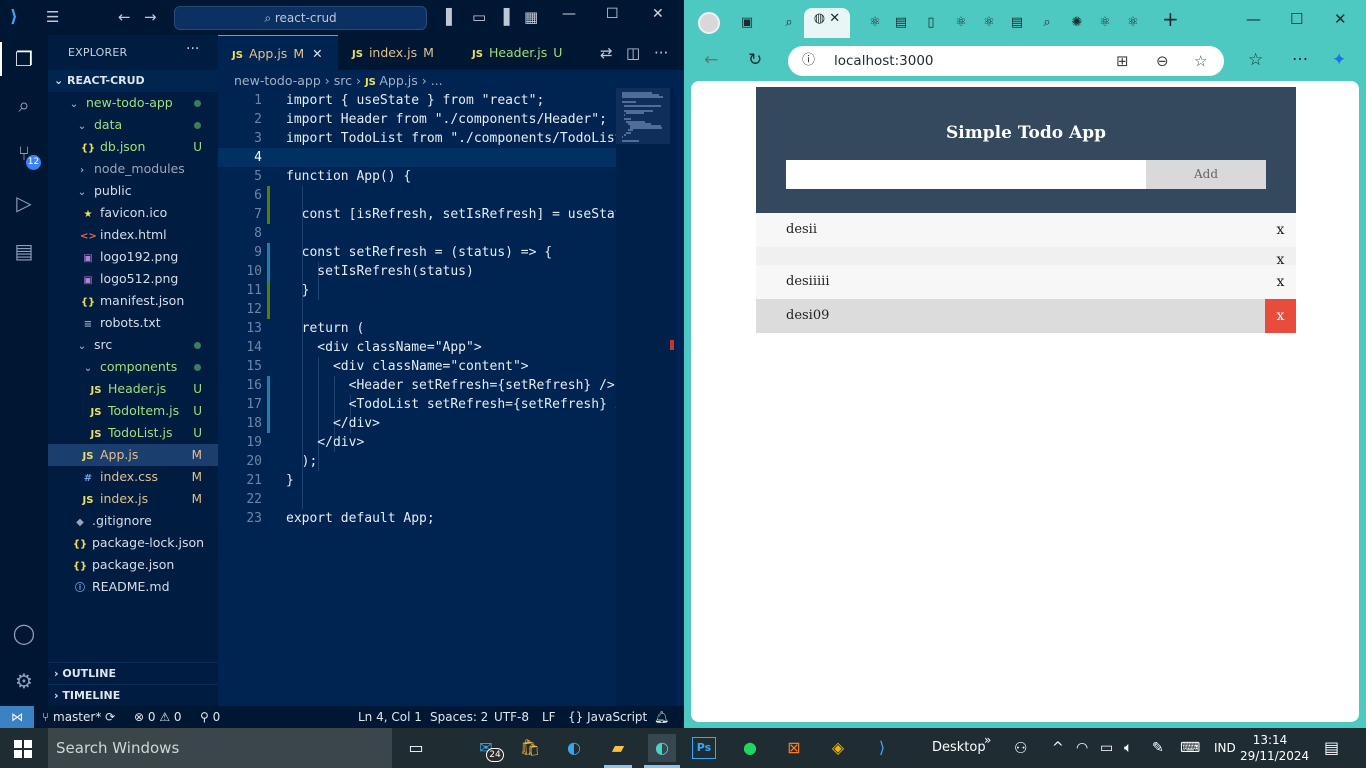 This screenshot has height=768, width=1366. I want to click on code-line: 20 );, so click(417, 461).